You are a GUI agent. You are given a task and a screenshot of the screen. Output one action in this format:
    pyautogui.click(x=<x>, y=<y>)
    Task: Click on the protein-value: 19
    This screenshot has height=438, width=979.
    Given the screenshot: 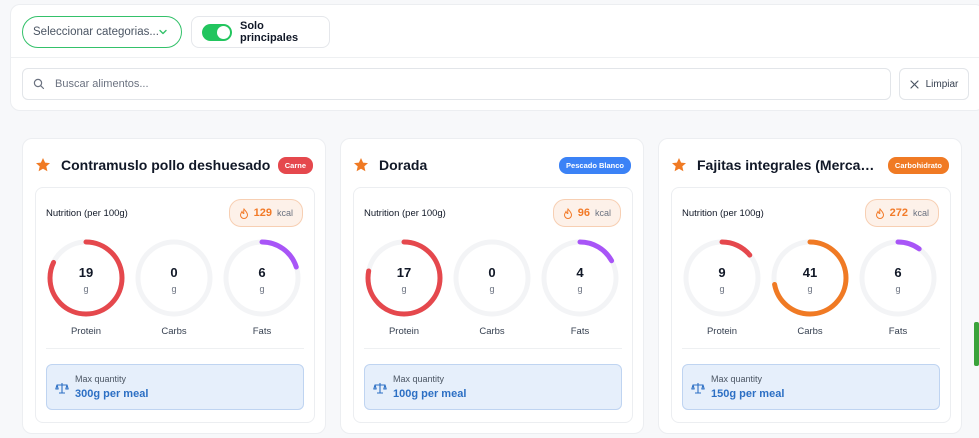 What is the action you would take?
    pyautogui.click(x=86, y=272)
    